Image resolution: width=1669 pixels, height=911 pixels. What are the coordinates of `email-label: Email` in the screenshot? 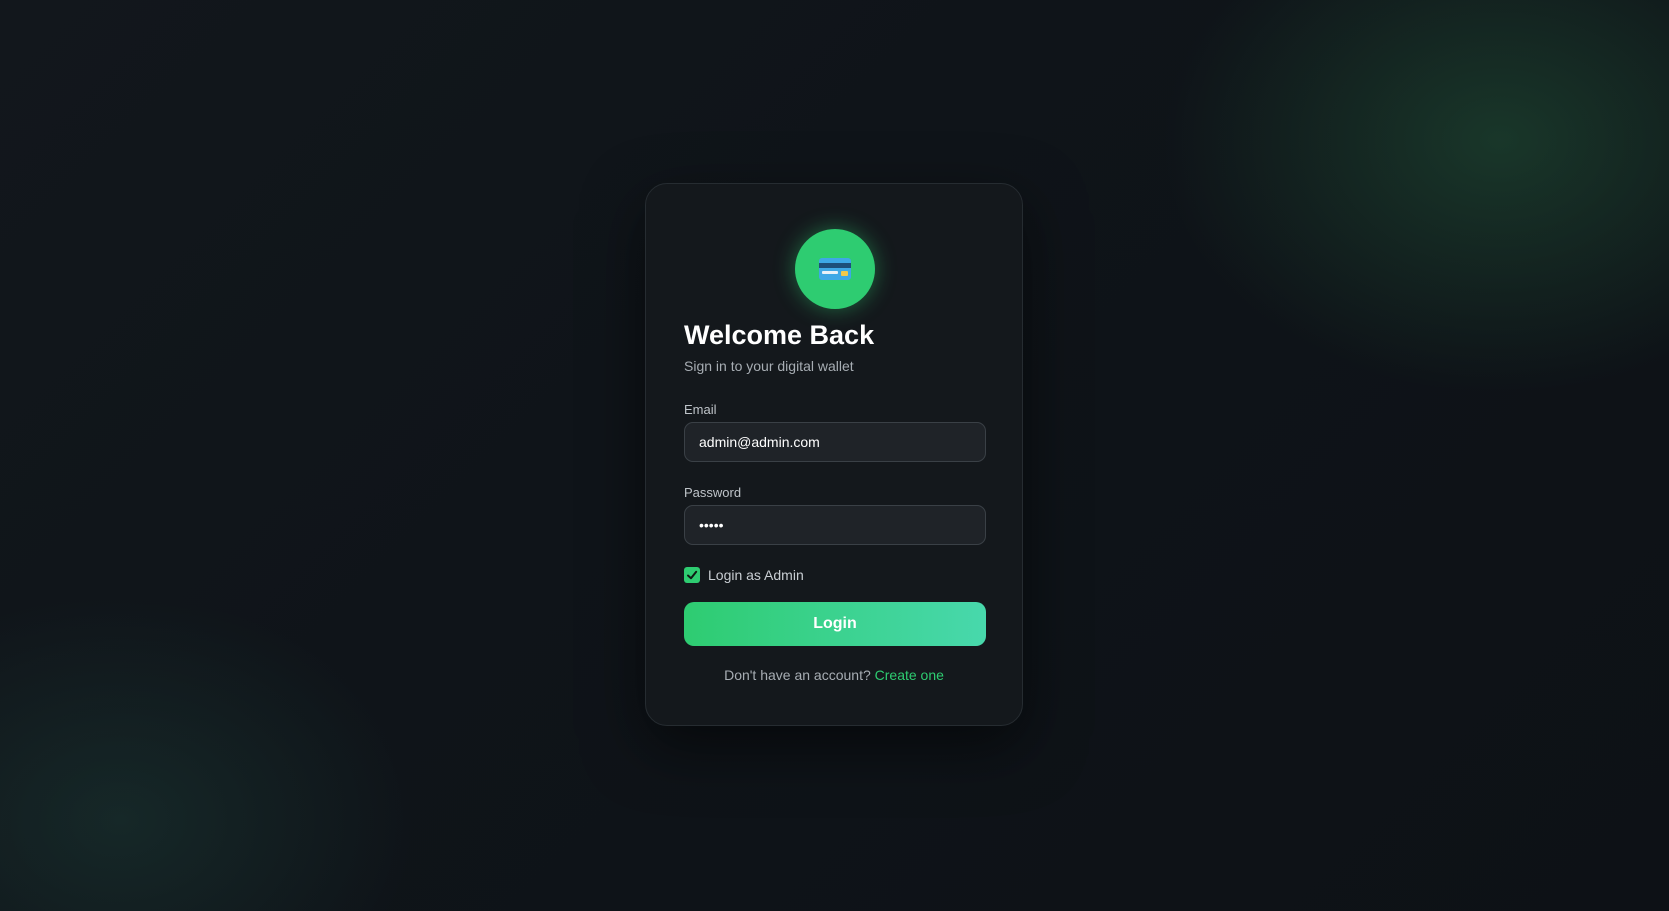 It's located at (700, 409).